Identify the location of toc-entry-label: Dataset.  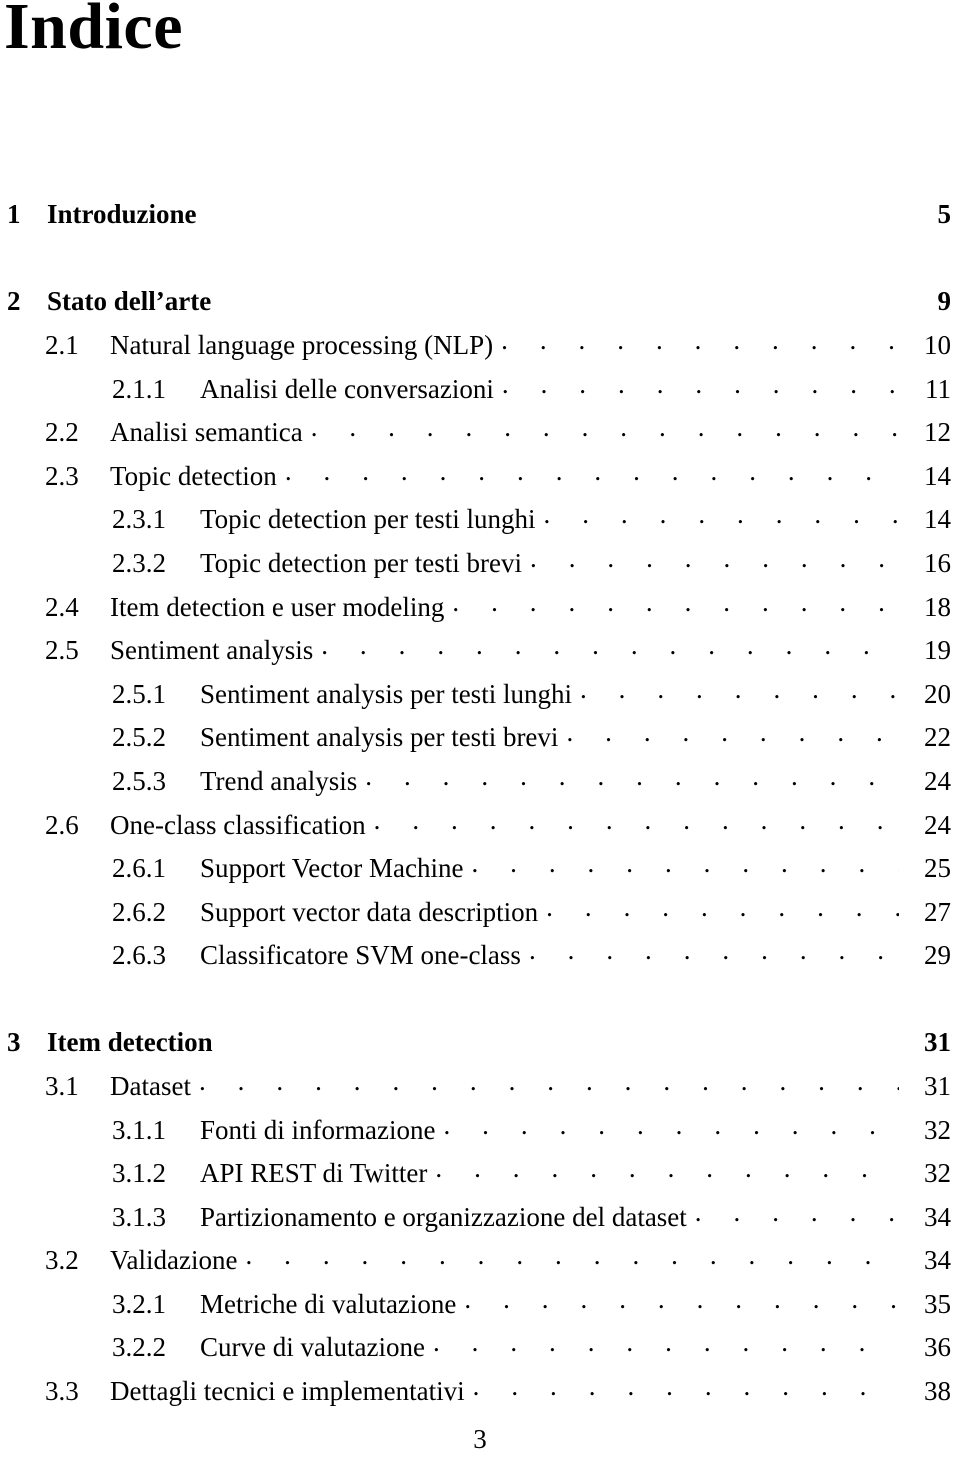
(150, 1085).